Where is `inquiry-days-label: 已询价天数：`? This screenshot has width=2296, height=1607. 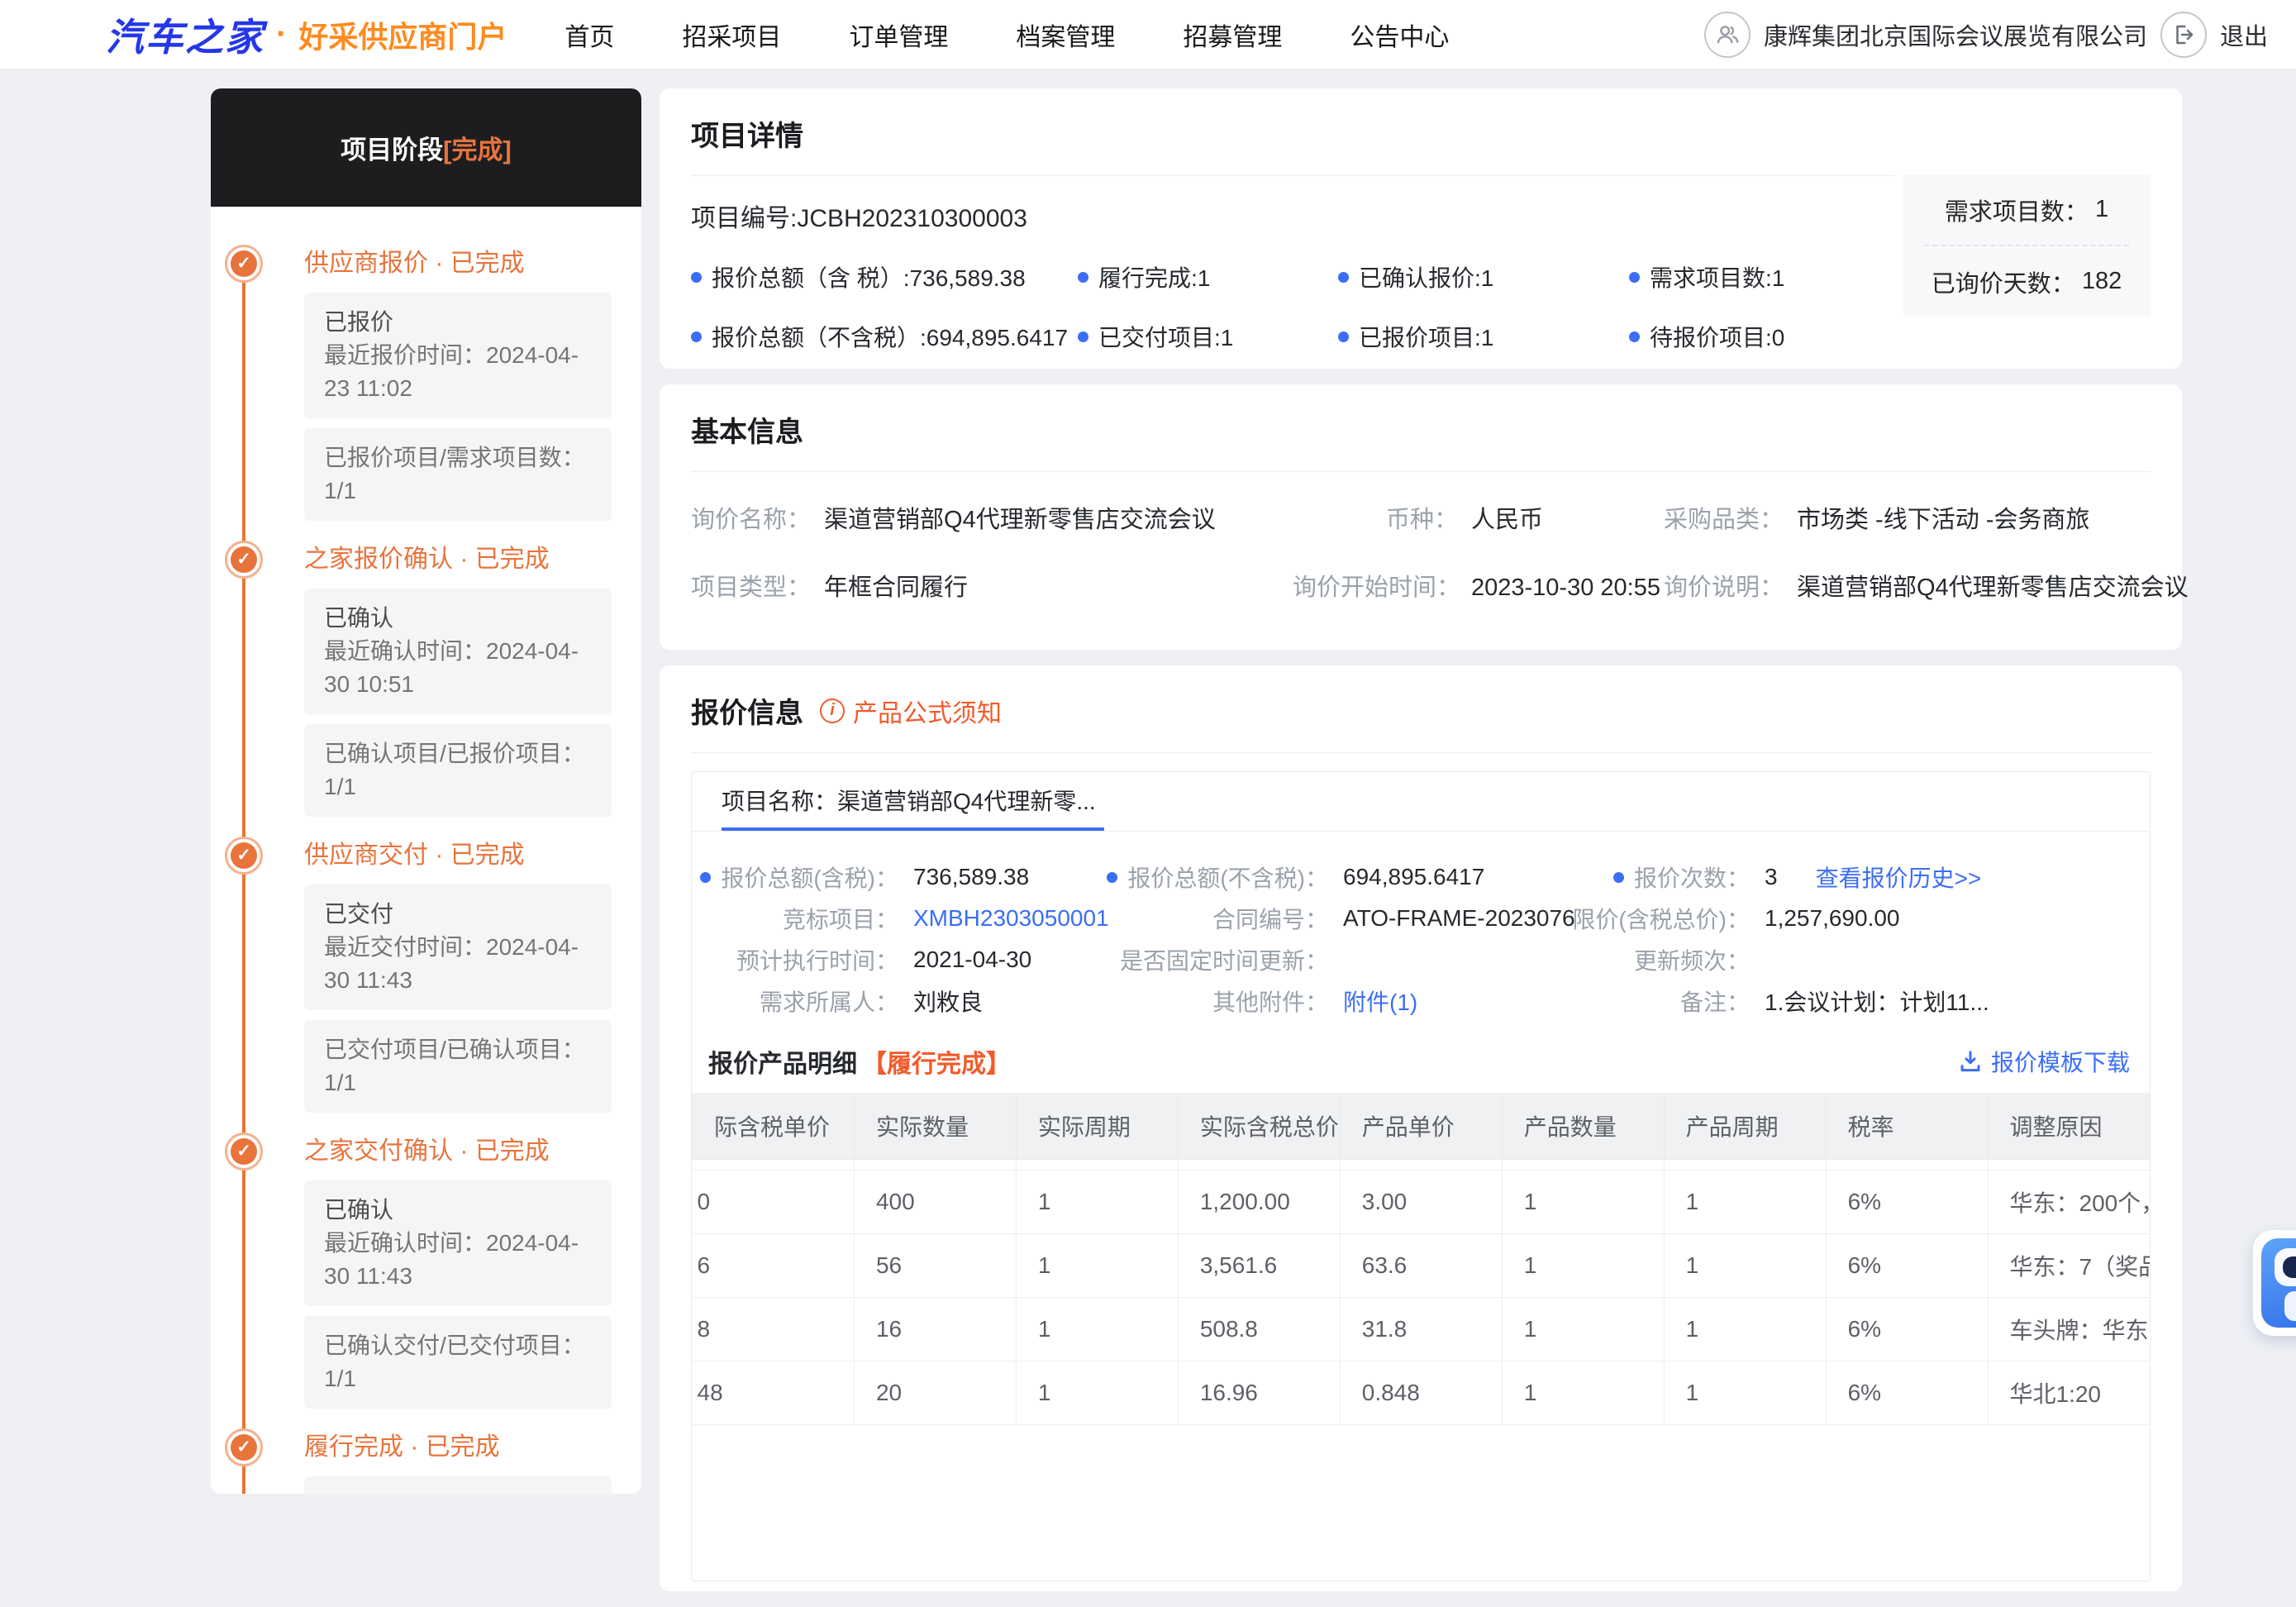
inquiry-days-label: 已询价天数： is located at coordinates (2003, 284).